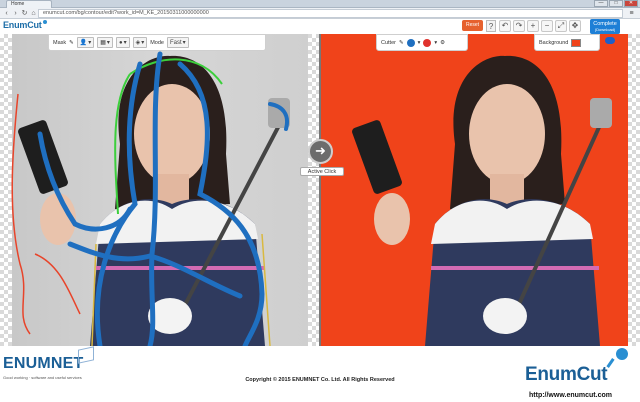  I want to click on enumnet-logo: ENUMNET, so click(43, 364).